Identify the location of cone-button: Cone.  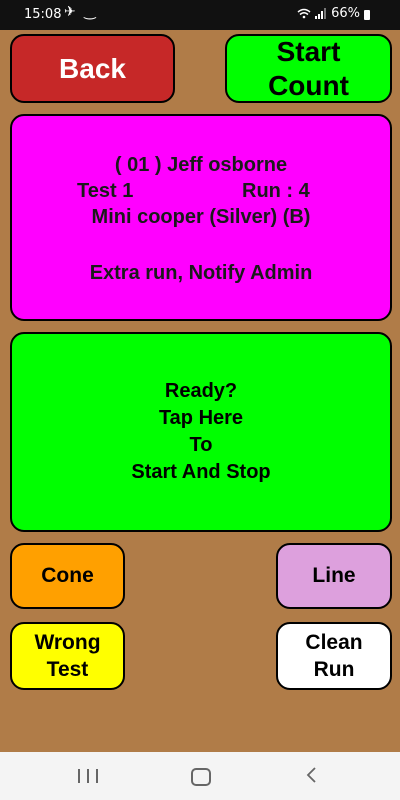
(67, 576).